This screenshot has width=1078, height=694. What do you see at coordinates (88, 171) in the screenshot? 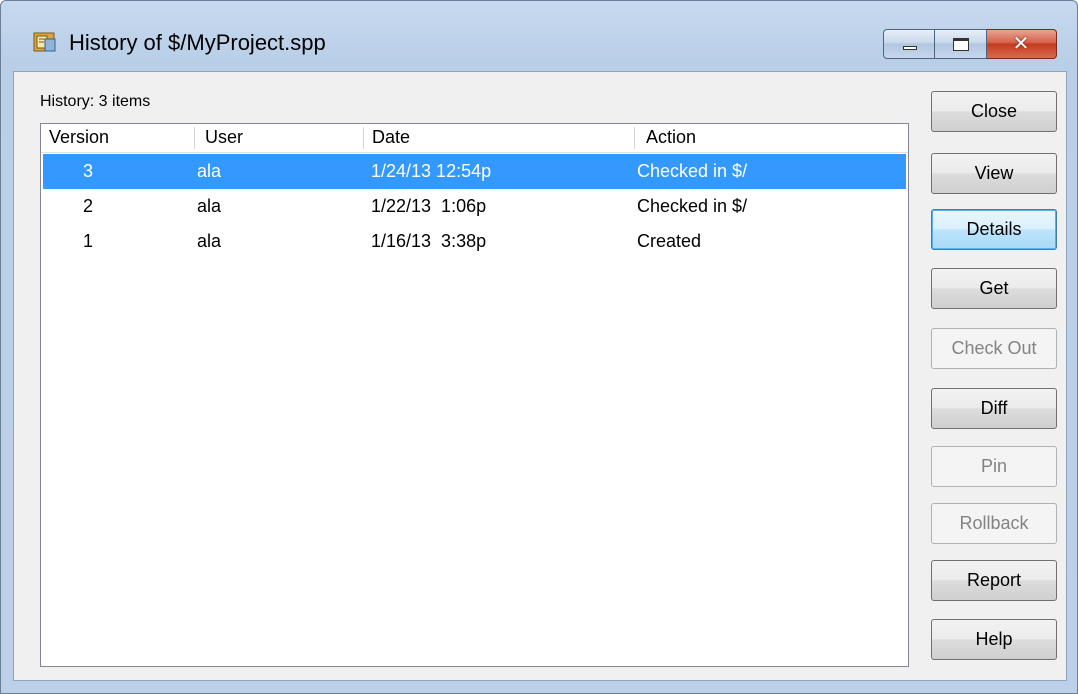
I see `cell-version: 3` at bounding box center [88, 171].